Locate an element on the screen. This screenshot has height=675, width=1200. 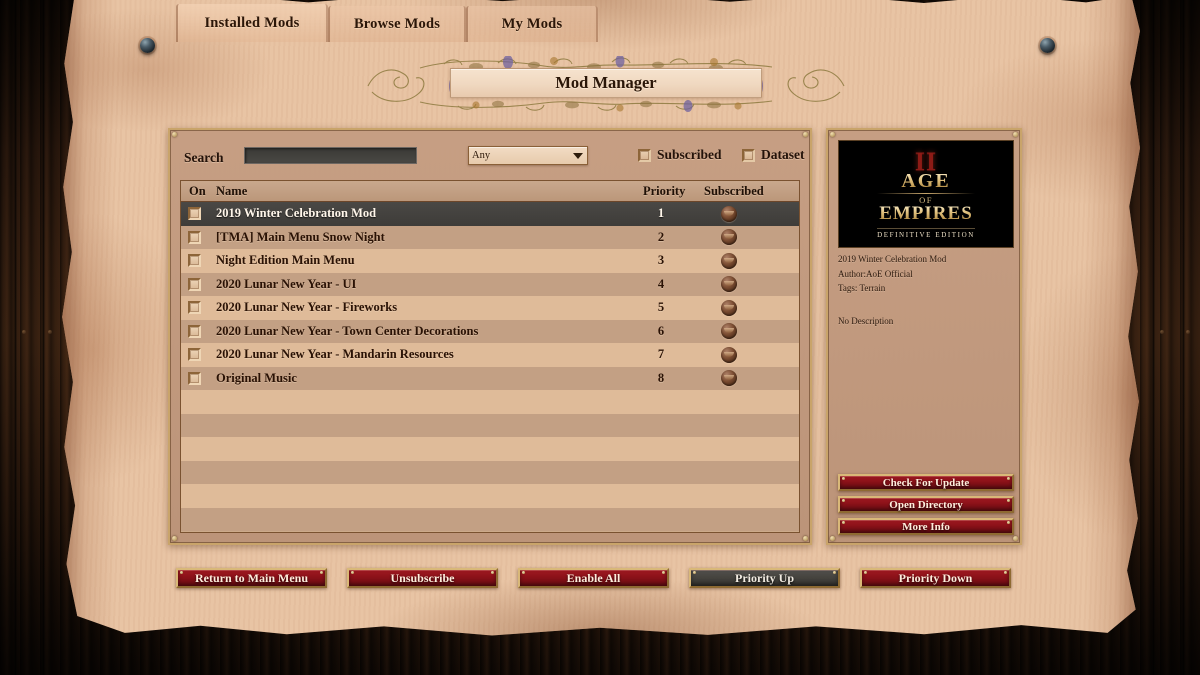
logo-empires: EMPIRES is located at coordinates (926, 213).